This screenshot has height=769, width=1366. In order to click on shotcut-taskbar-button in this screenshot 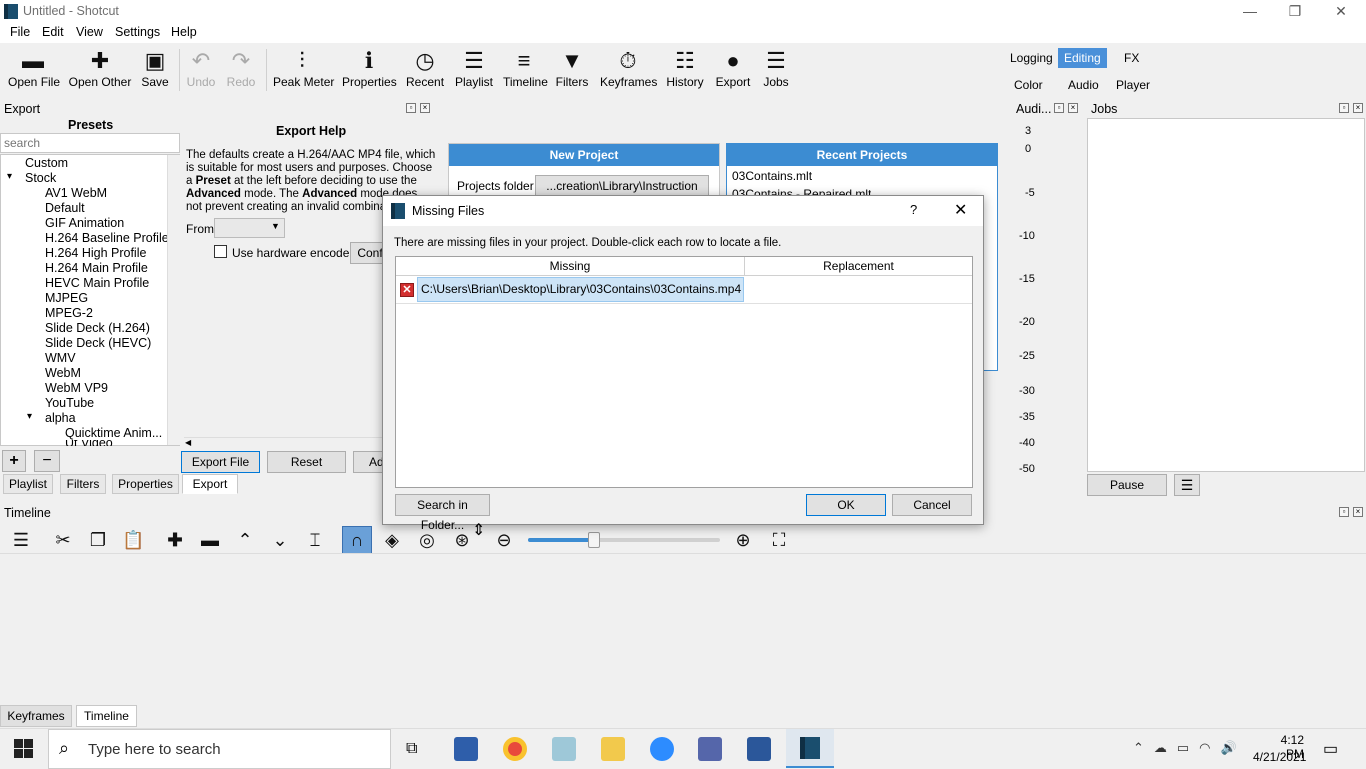, I will do `click(810, 748)`.